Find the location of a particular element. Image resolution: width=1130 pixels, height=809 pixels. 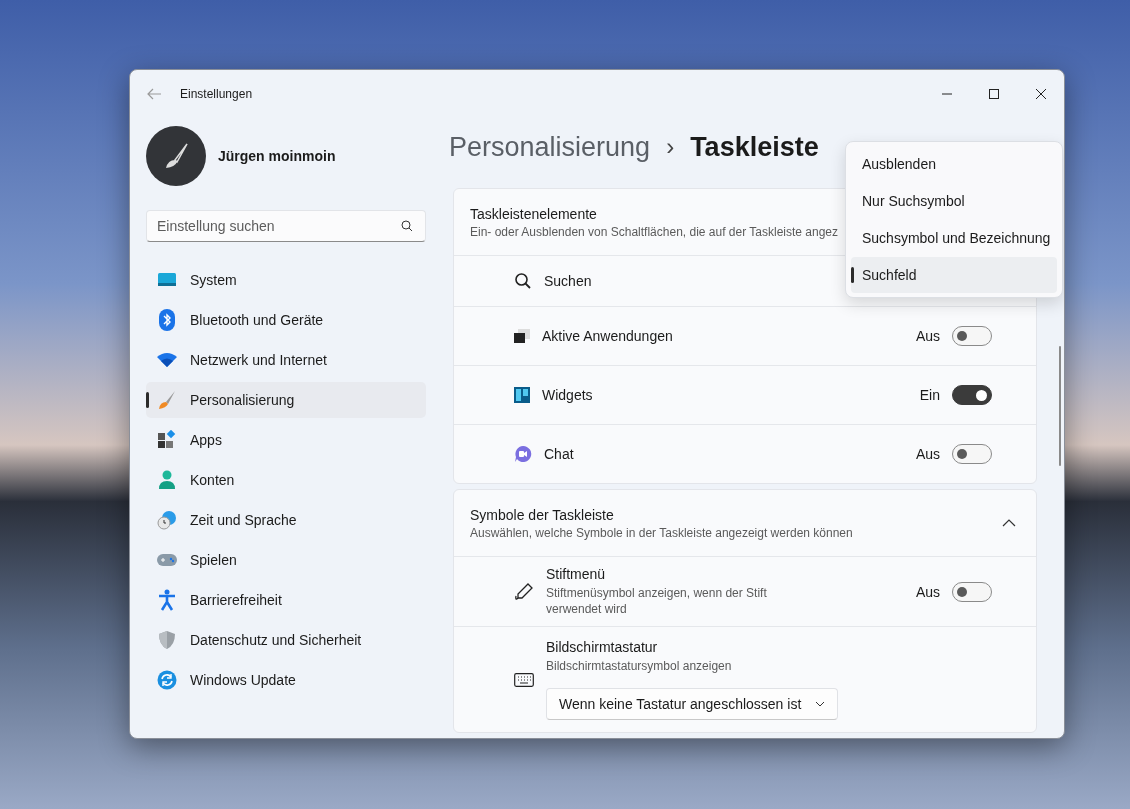

accessibility-icon is located at coordinates (167, 600).